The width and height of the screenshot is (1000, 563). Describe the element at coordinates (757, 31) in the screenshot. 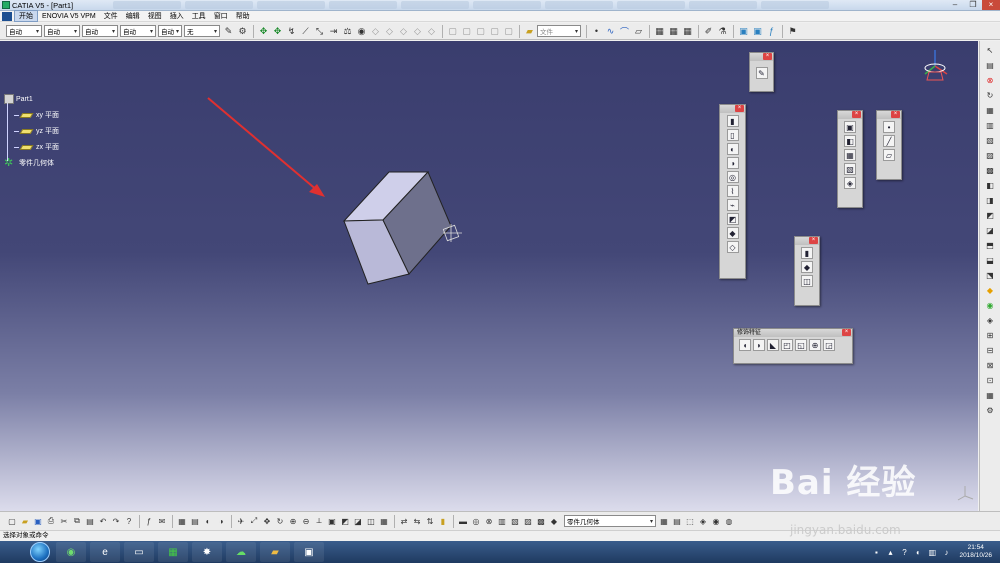

I see `knowledge-icon: ▣` at that location.